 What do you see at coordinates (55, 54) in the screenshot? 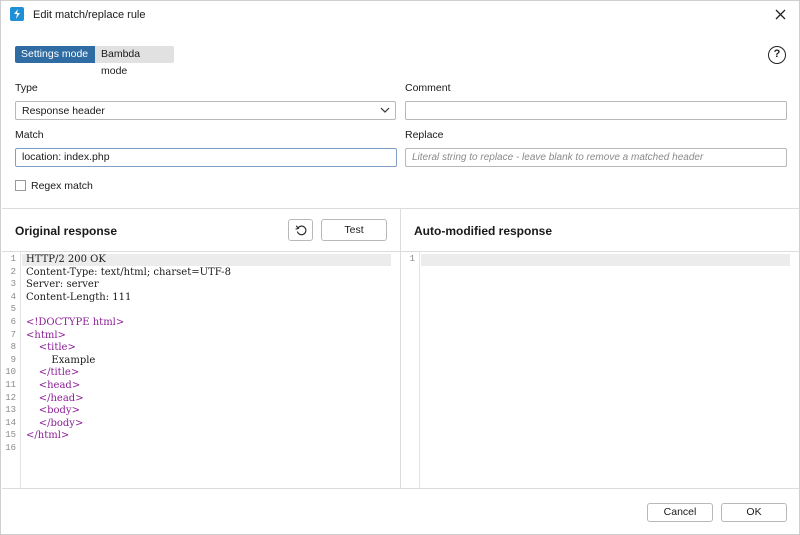
I see `tab-settings-mode: Settings mode` at bounding box center [55, 54].